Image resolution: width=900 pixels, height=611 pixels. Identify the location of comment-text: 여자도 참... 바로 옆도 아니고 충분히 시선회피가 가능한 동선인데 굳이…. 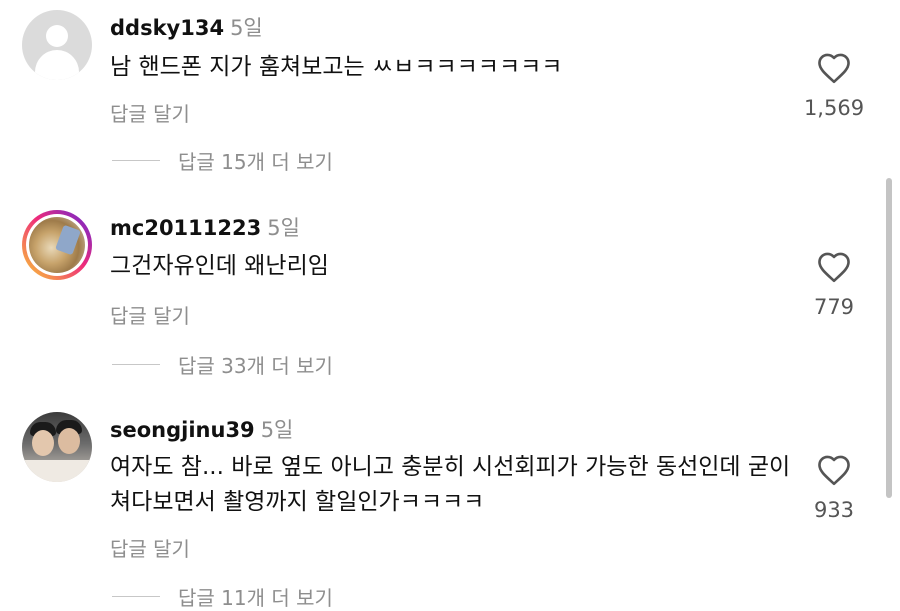
(450, 484).